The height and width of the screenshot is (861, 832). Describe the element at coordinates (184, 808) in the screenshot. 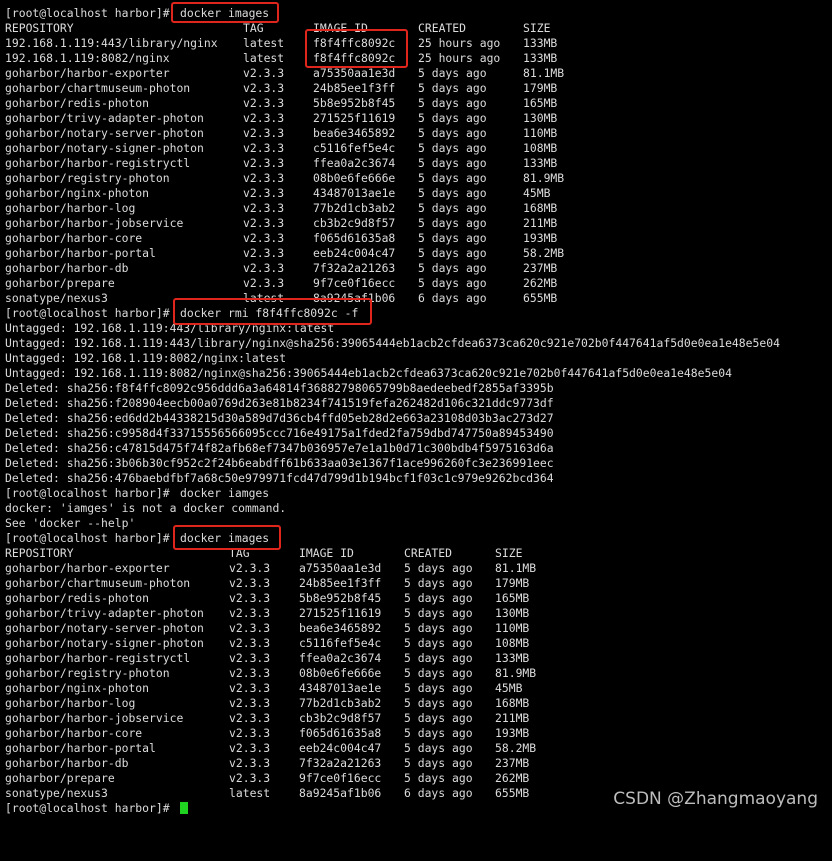

I see `block-cursor-icon` at that location.